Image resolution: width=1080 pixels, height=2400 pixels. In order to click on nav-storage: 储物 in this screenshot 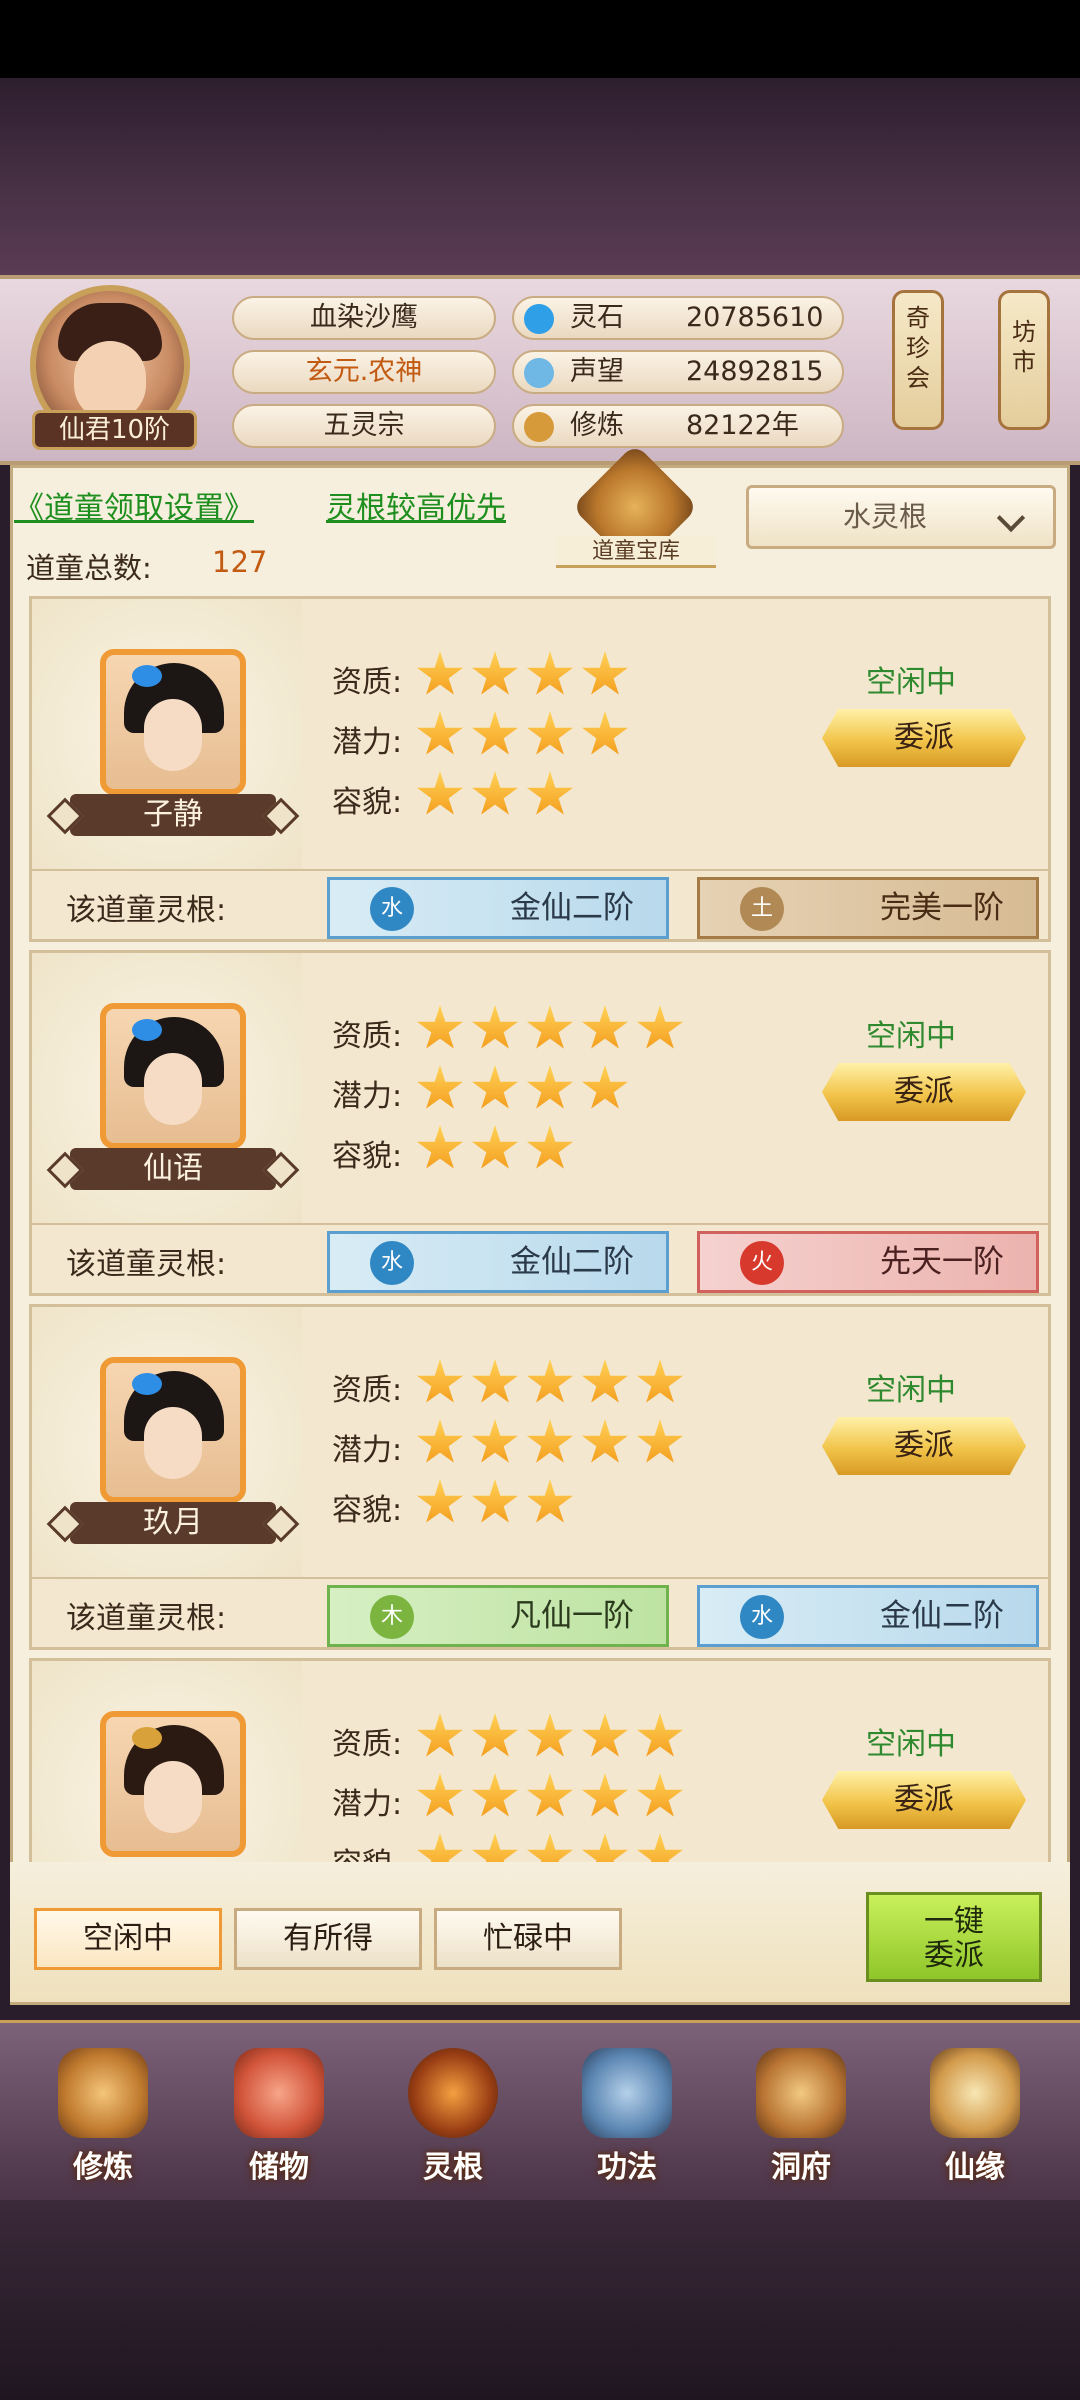, I will do `click(279, 2123)`.